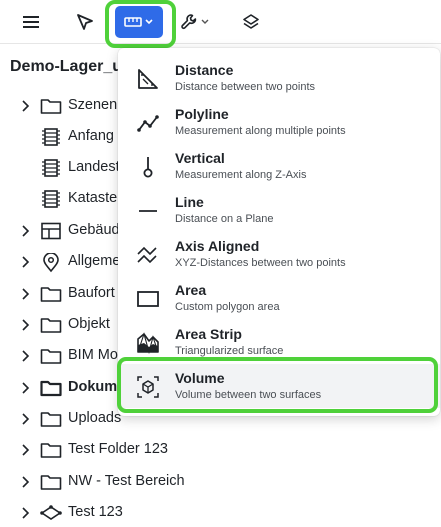  I want to click on map-pin-icon, so click(51, 263).